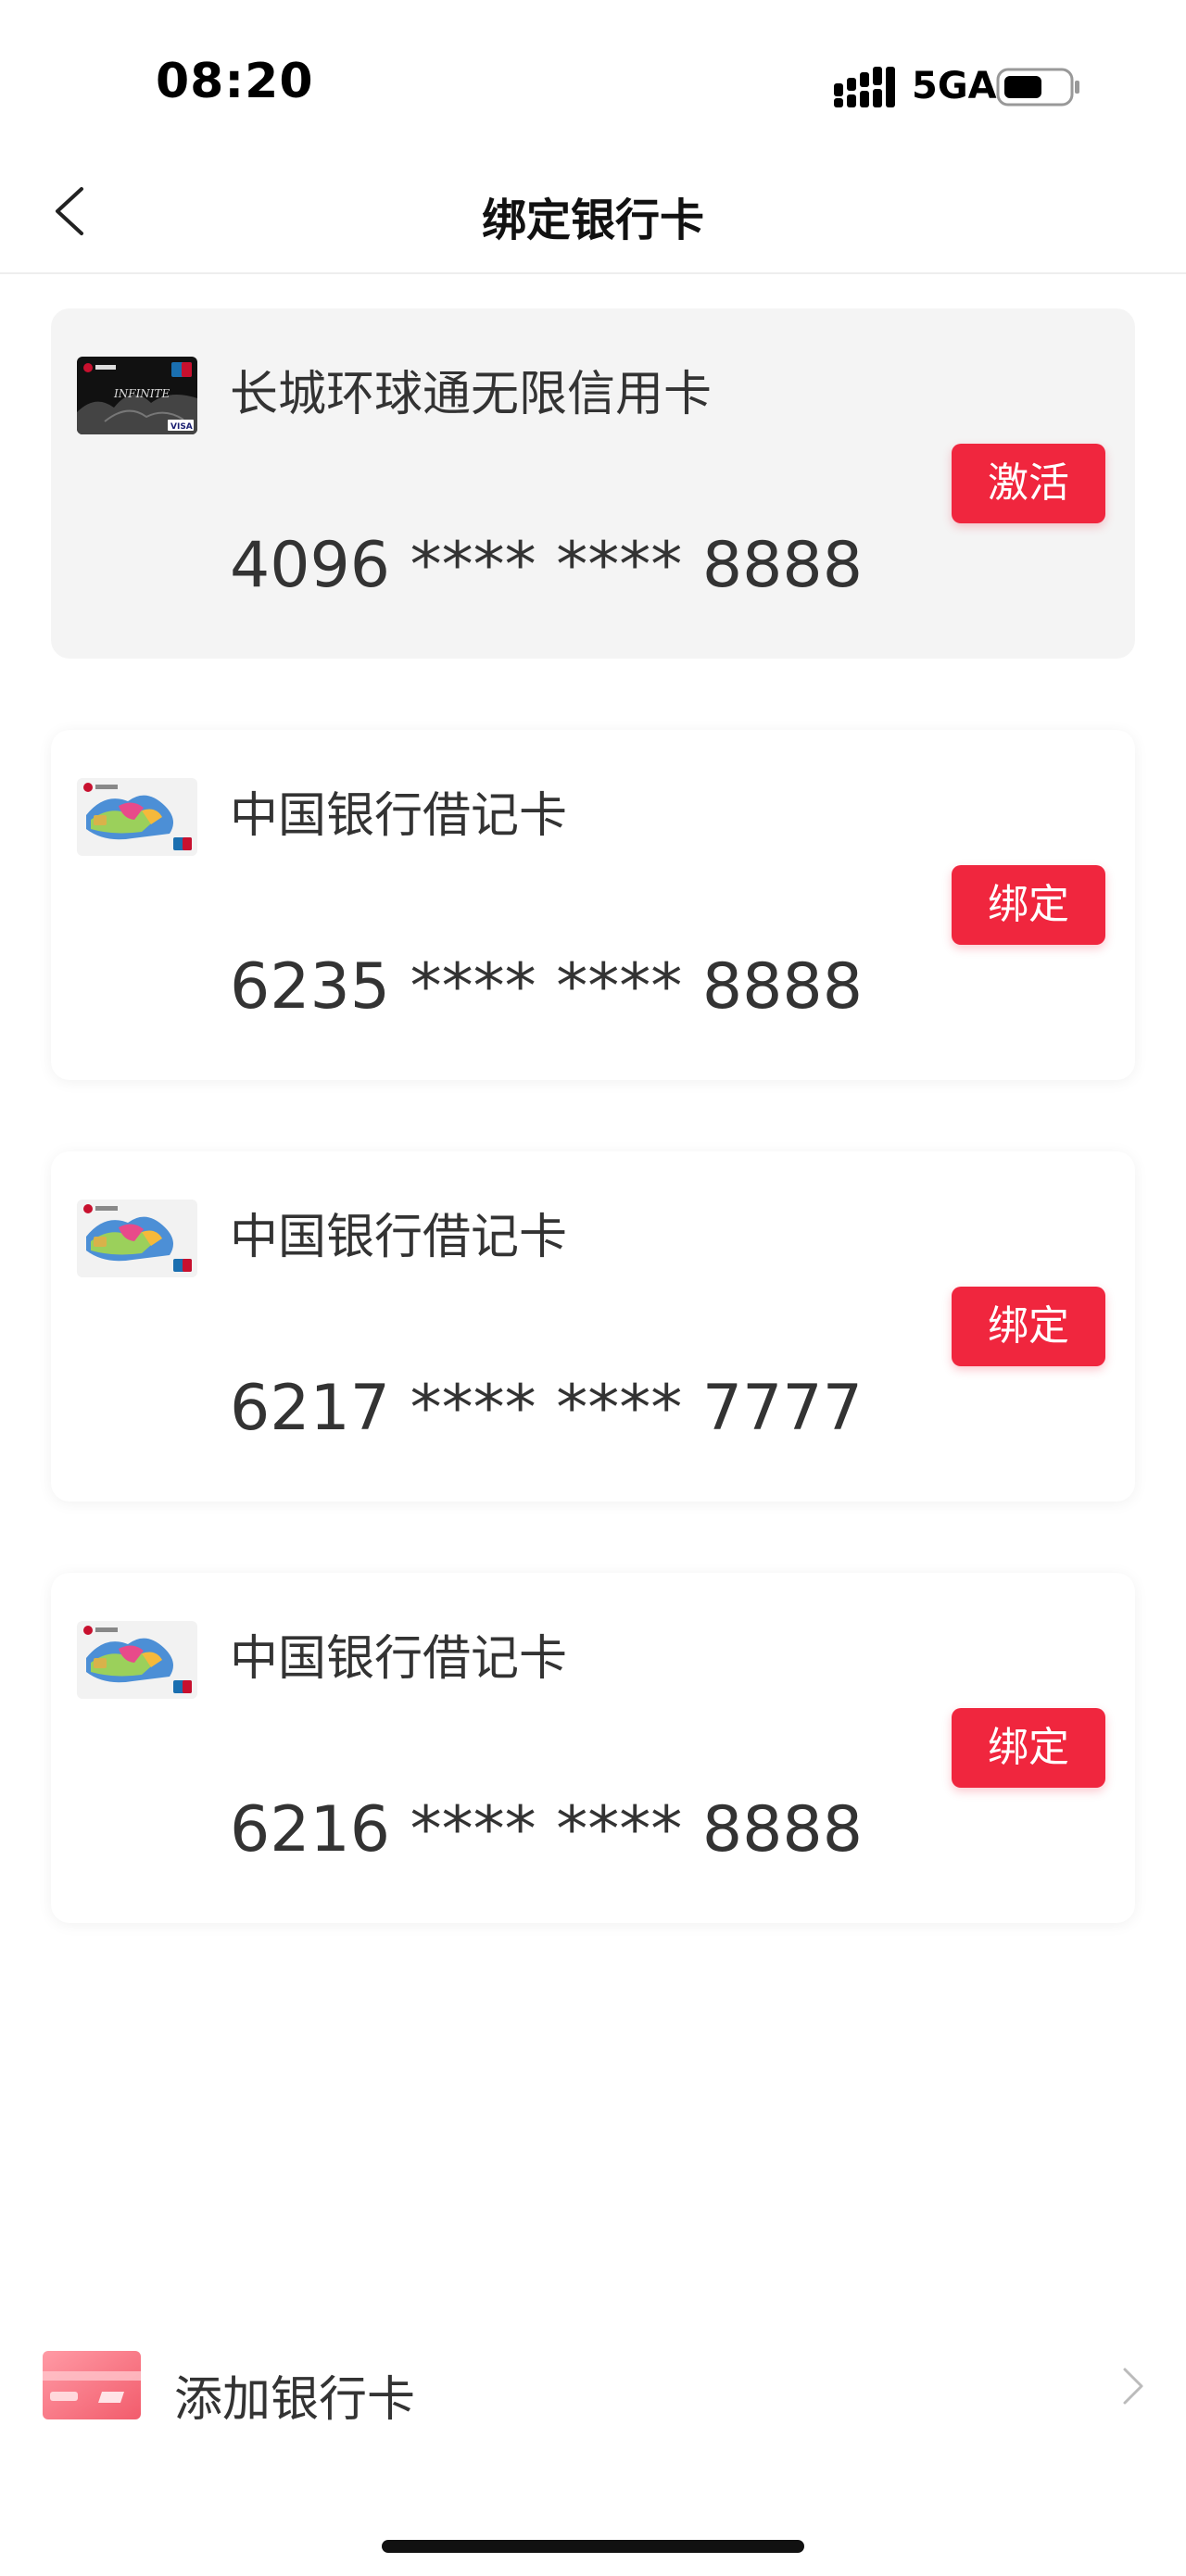  Describe the element at coordinates (546, 1829) in the screenshot. I see `card-number: 6216 **** **** 8888` at that location.